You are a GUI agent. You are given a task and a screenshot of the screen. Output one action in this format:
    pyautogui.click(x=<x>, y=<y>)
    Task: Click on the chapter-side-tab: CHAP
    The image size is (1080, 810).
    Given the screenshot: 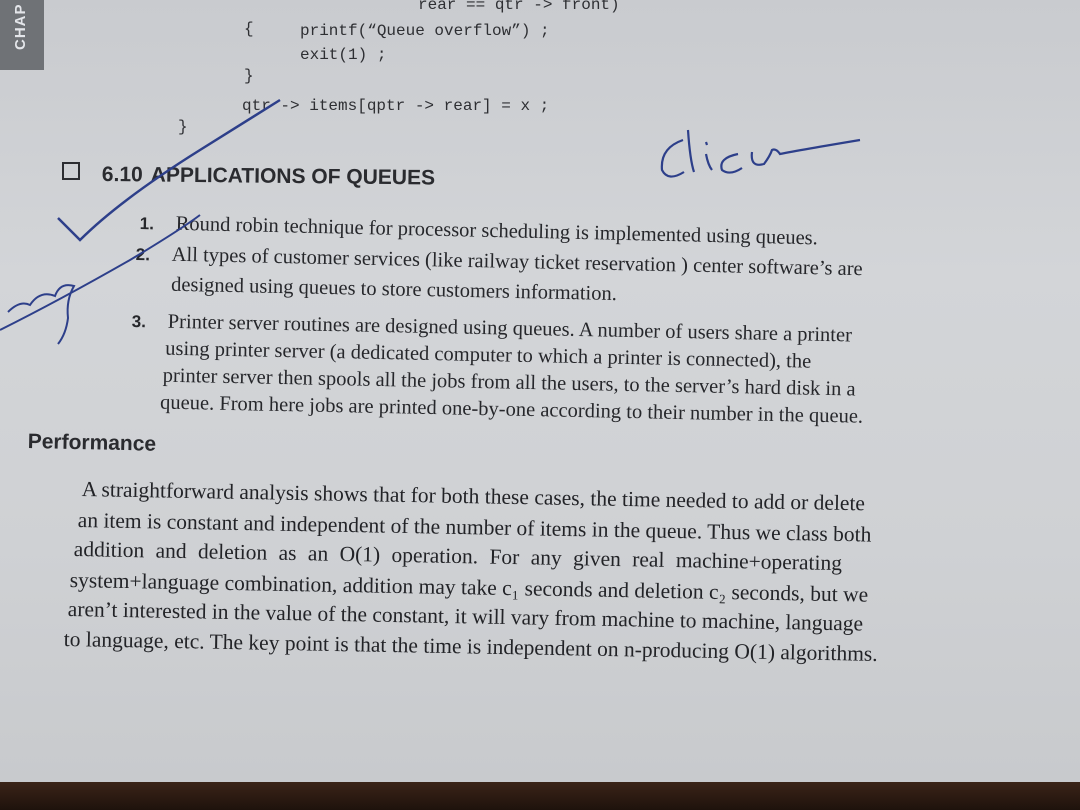 What is the action you would take?
    pyautogui.click(x=22, y=35)
    